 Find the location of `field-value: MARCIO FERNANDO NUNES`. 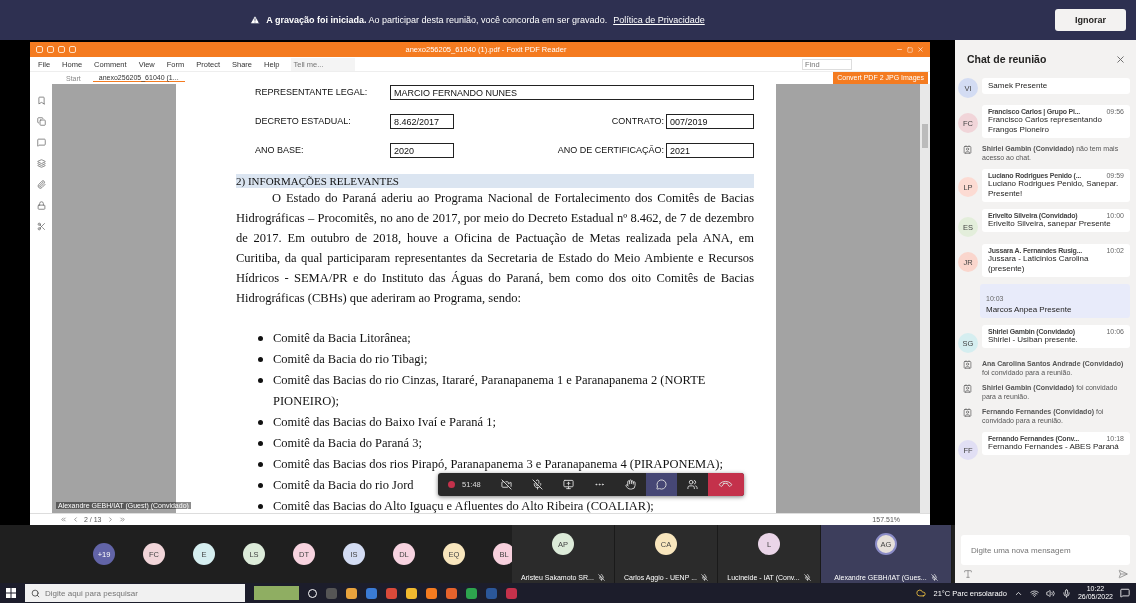

field-value: MARCIO FERNANDO NUNES is located at coordinates (572, 92).